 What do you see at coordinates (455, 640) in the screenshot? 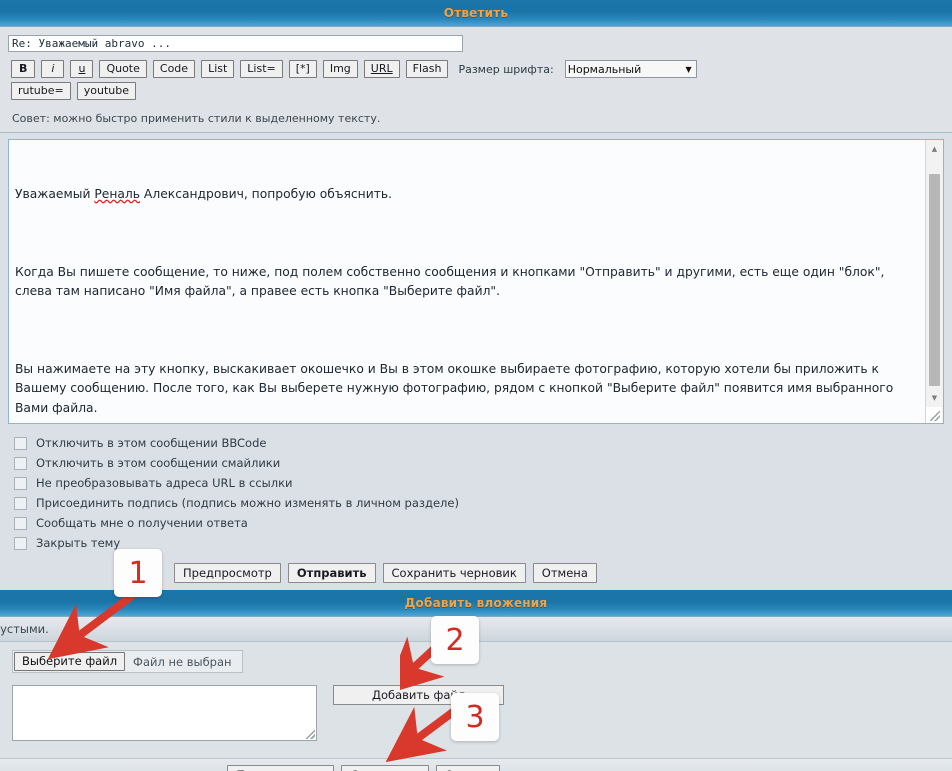
I see `annotation-marker-2: 2` at bounding box center [455, 640].